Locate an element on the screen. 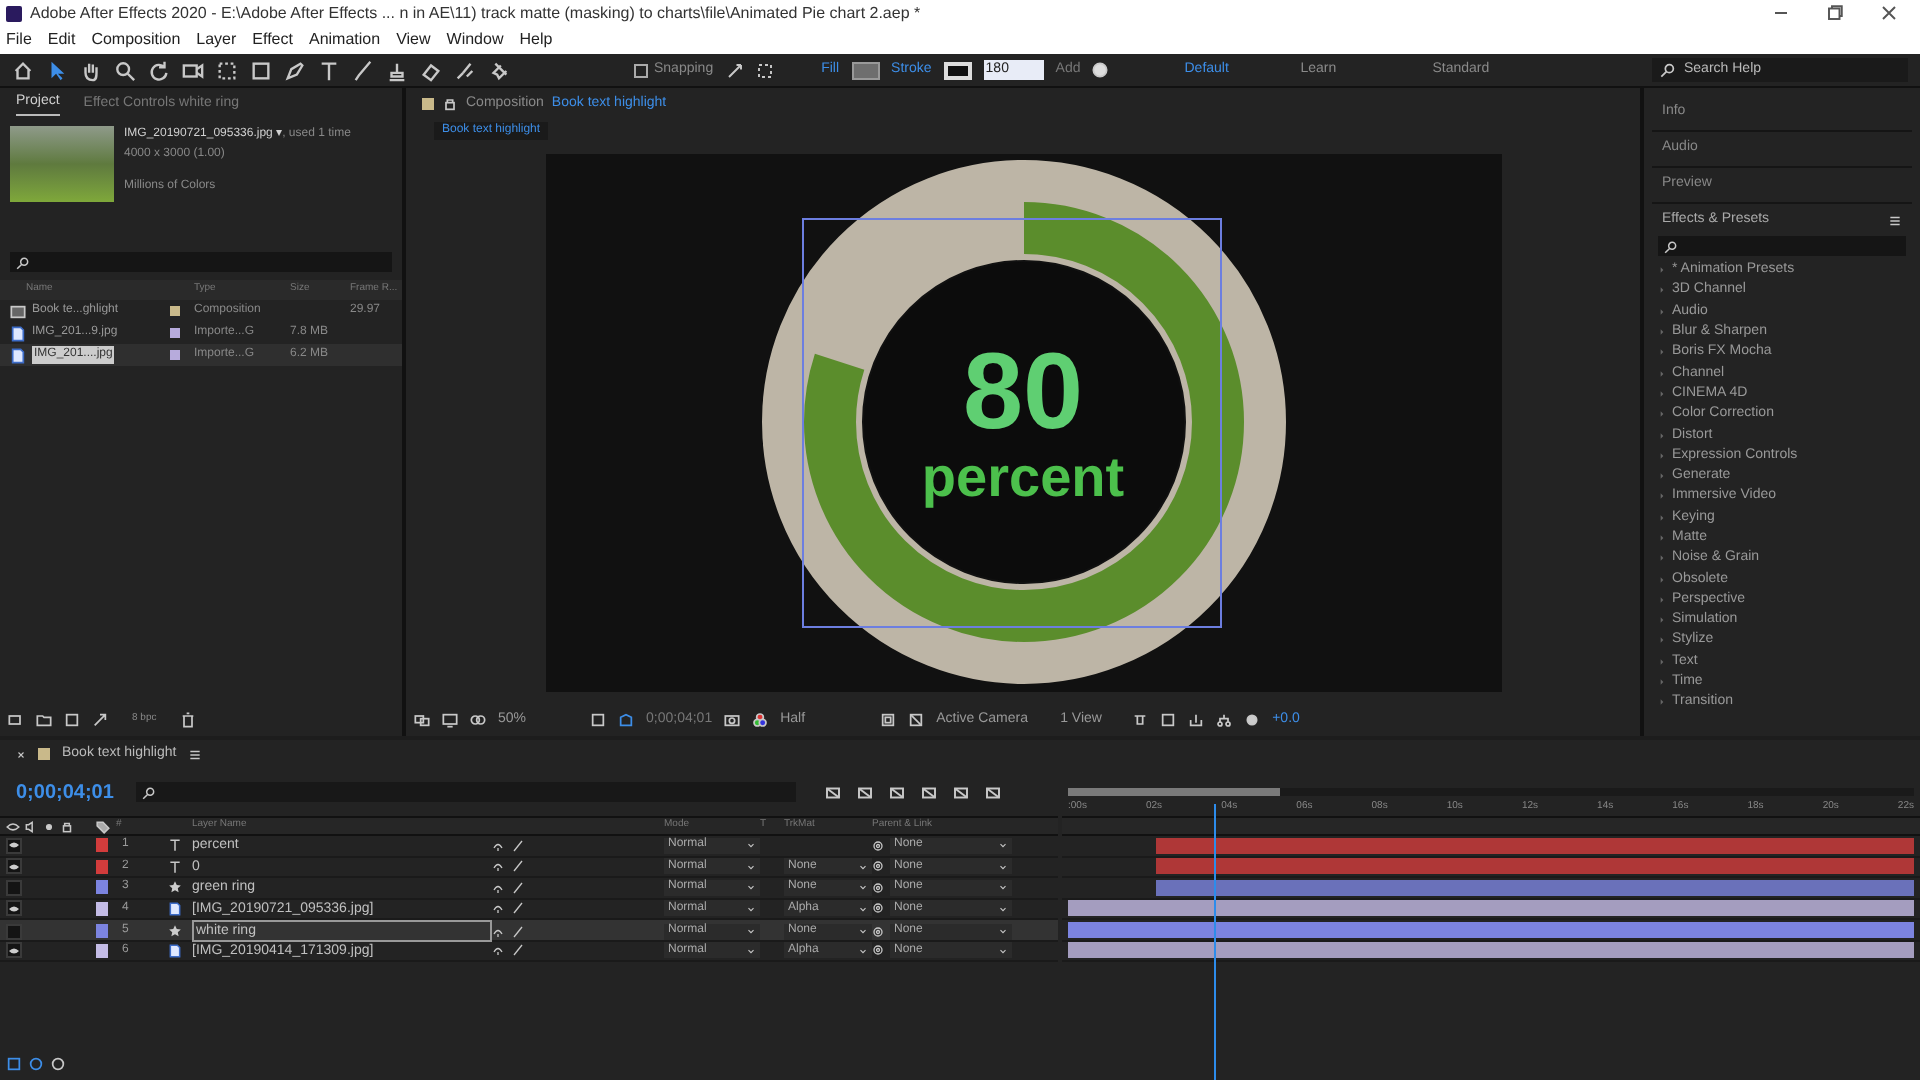  menu-item: Help is located at coordinates (536, 40).